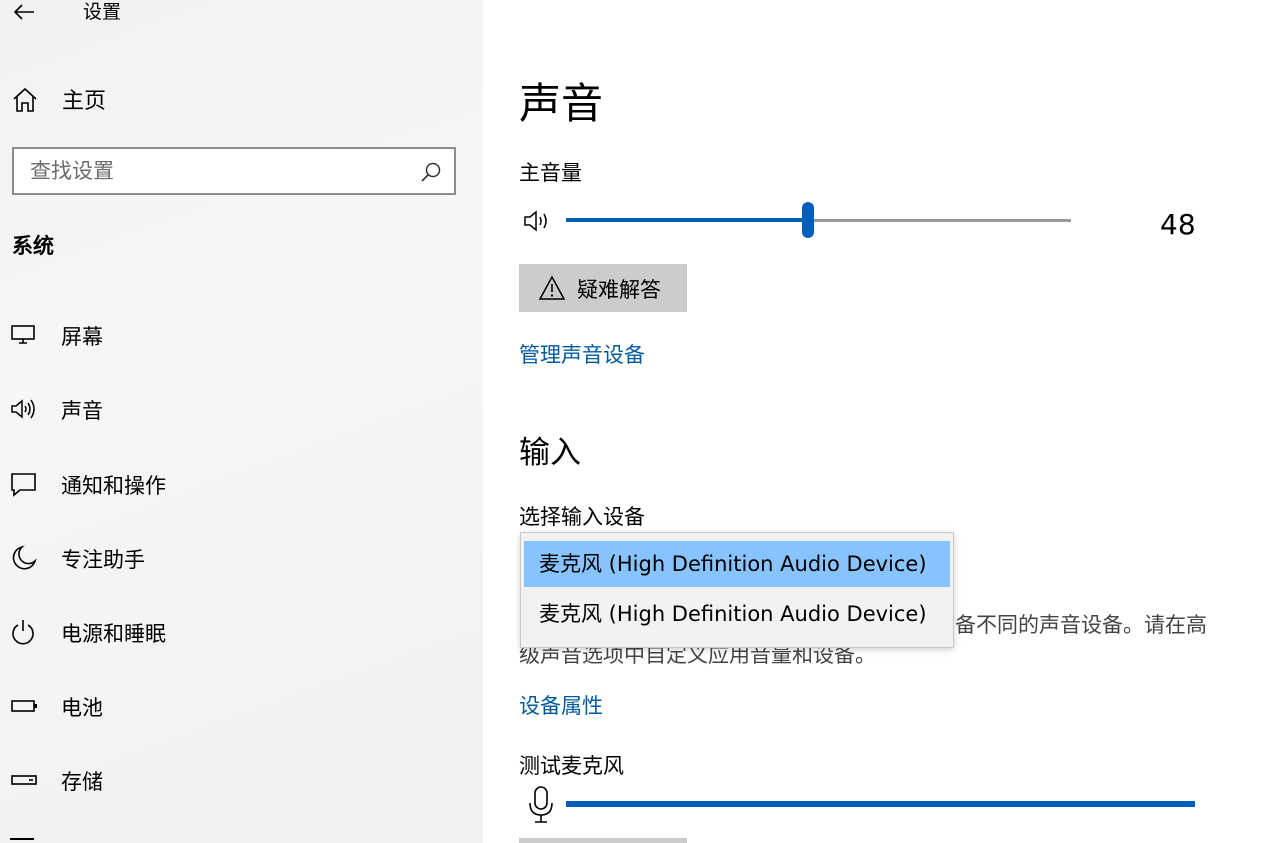 The image size is (1280, 843). What do you see at coordinates (82, 337) in the screenshot?
I see `sidebar-item-label: 屏幕` at bounding box center [82, 337].